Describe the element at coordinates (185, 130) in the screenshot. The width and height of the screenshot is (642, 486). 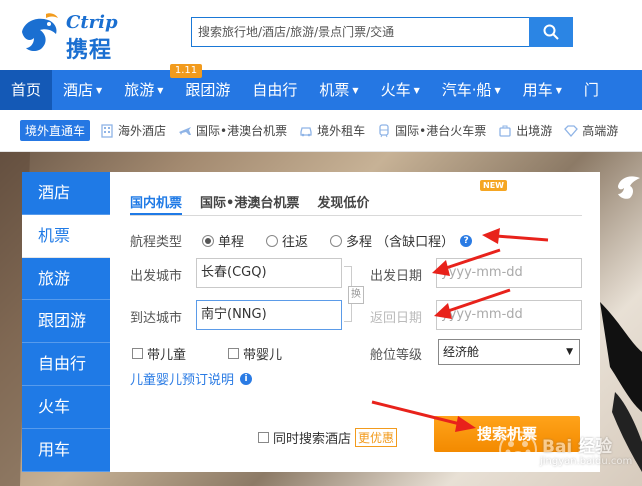
I see `plane-icon` at that location.